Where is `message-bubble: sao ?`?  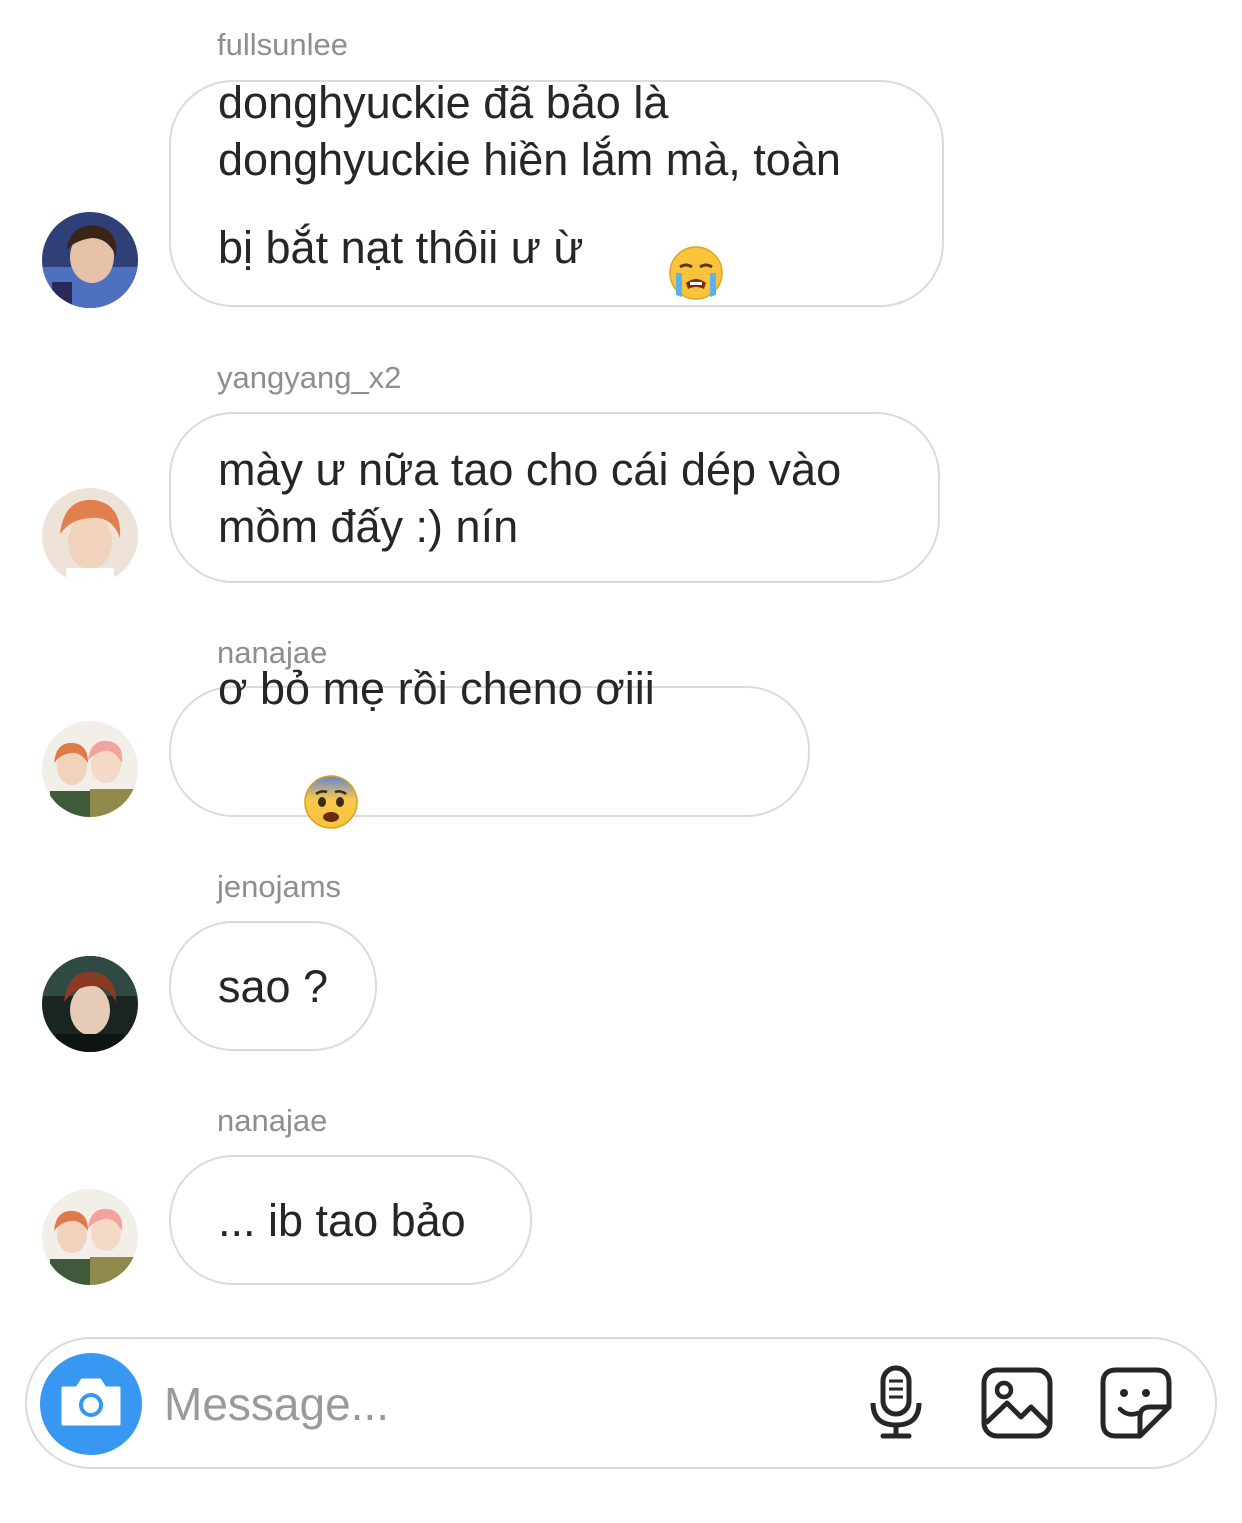 message-bubble: sao ? is located at coordinates (273, 986).